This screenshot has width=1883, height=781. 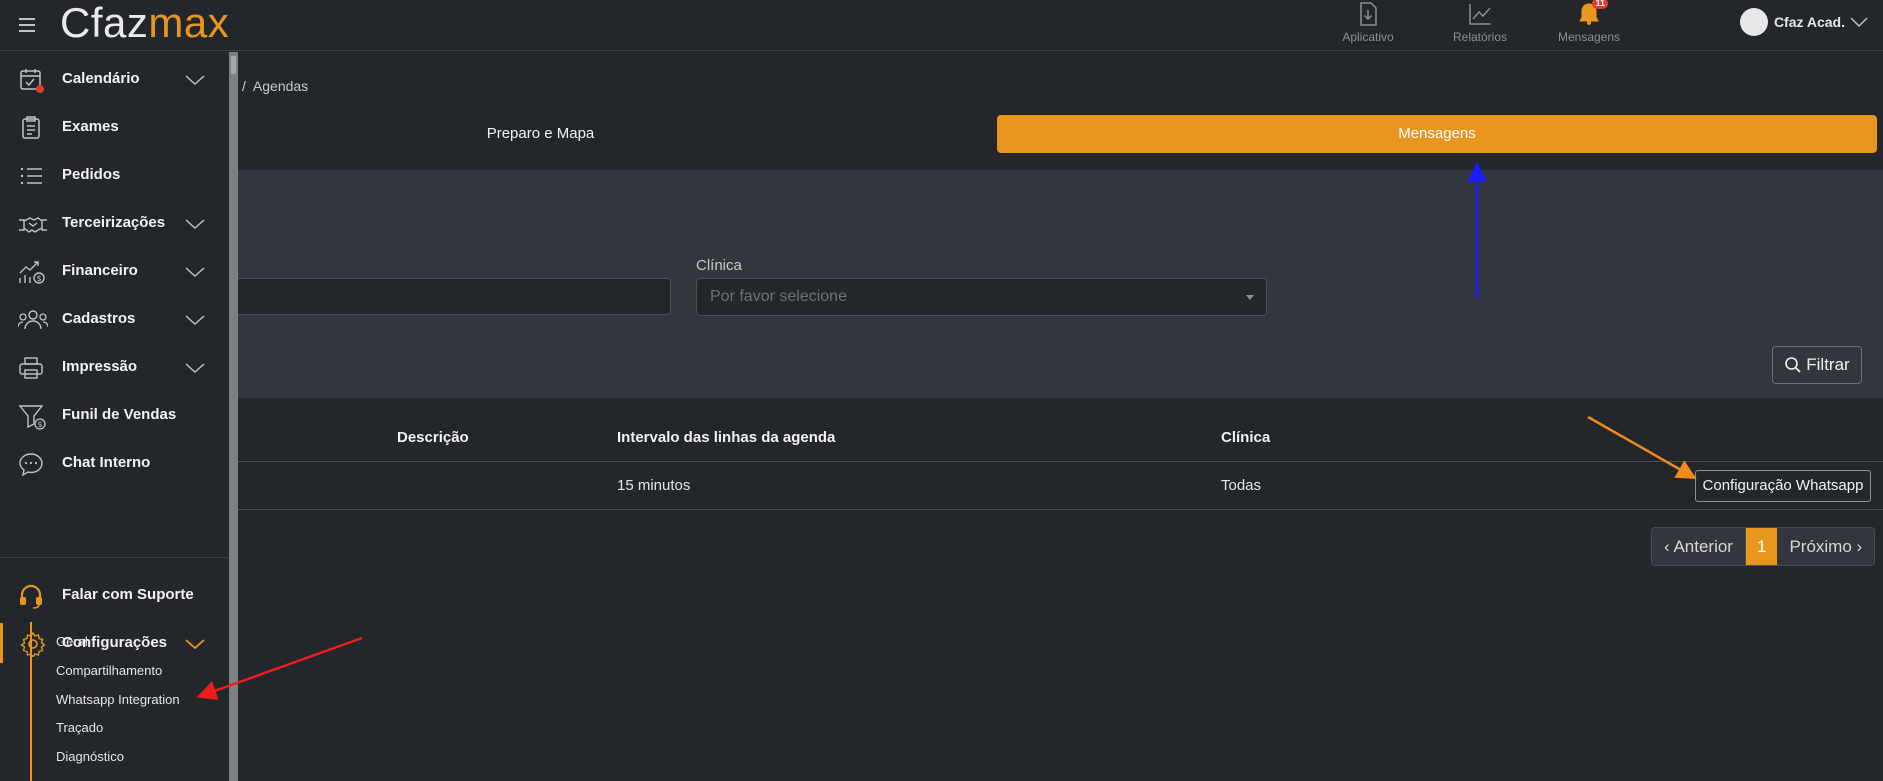 I want to click on app-logo: Cfazmax, so click(x=144, y=23).